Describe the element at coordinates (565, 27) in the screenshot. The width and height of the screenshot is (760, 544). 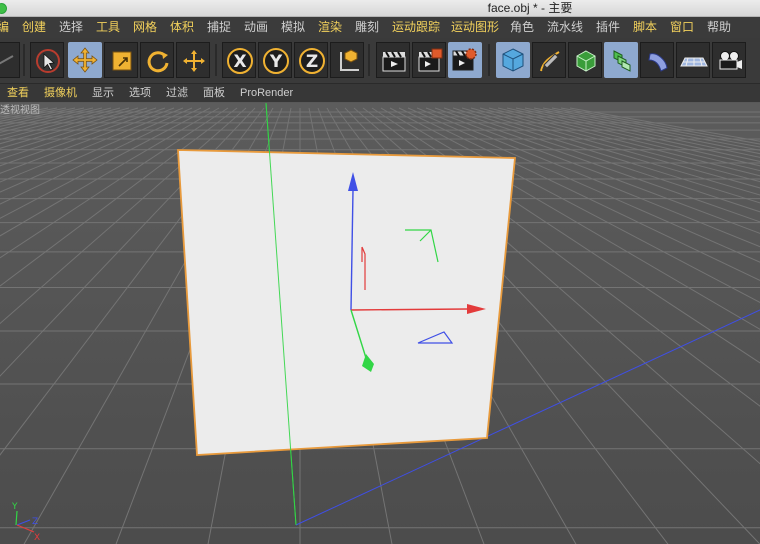
I see `menu-pipeline: 流水线` at that location.